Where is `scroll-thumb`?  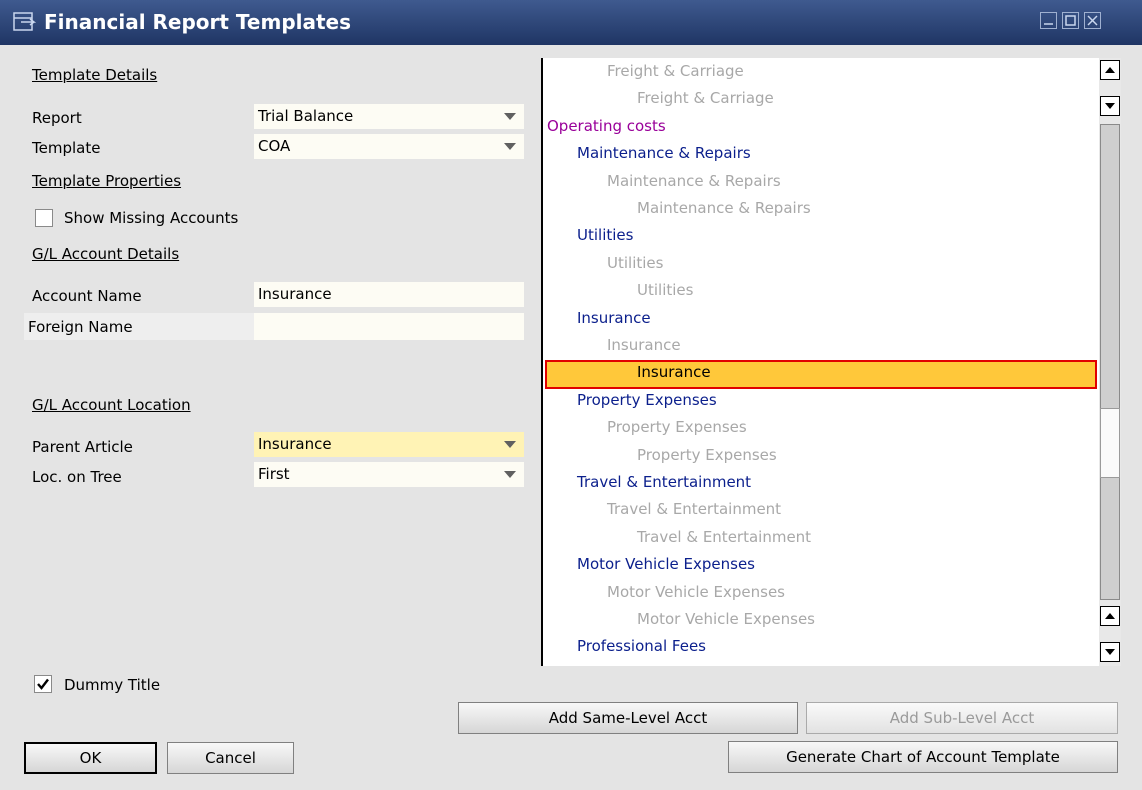
scroll-thumb is located at coordinates (1110, 443).